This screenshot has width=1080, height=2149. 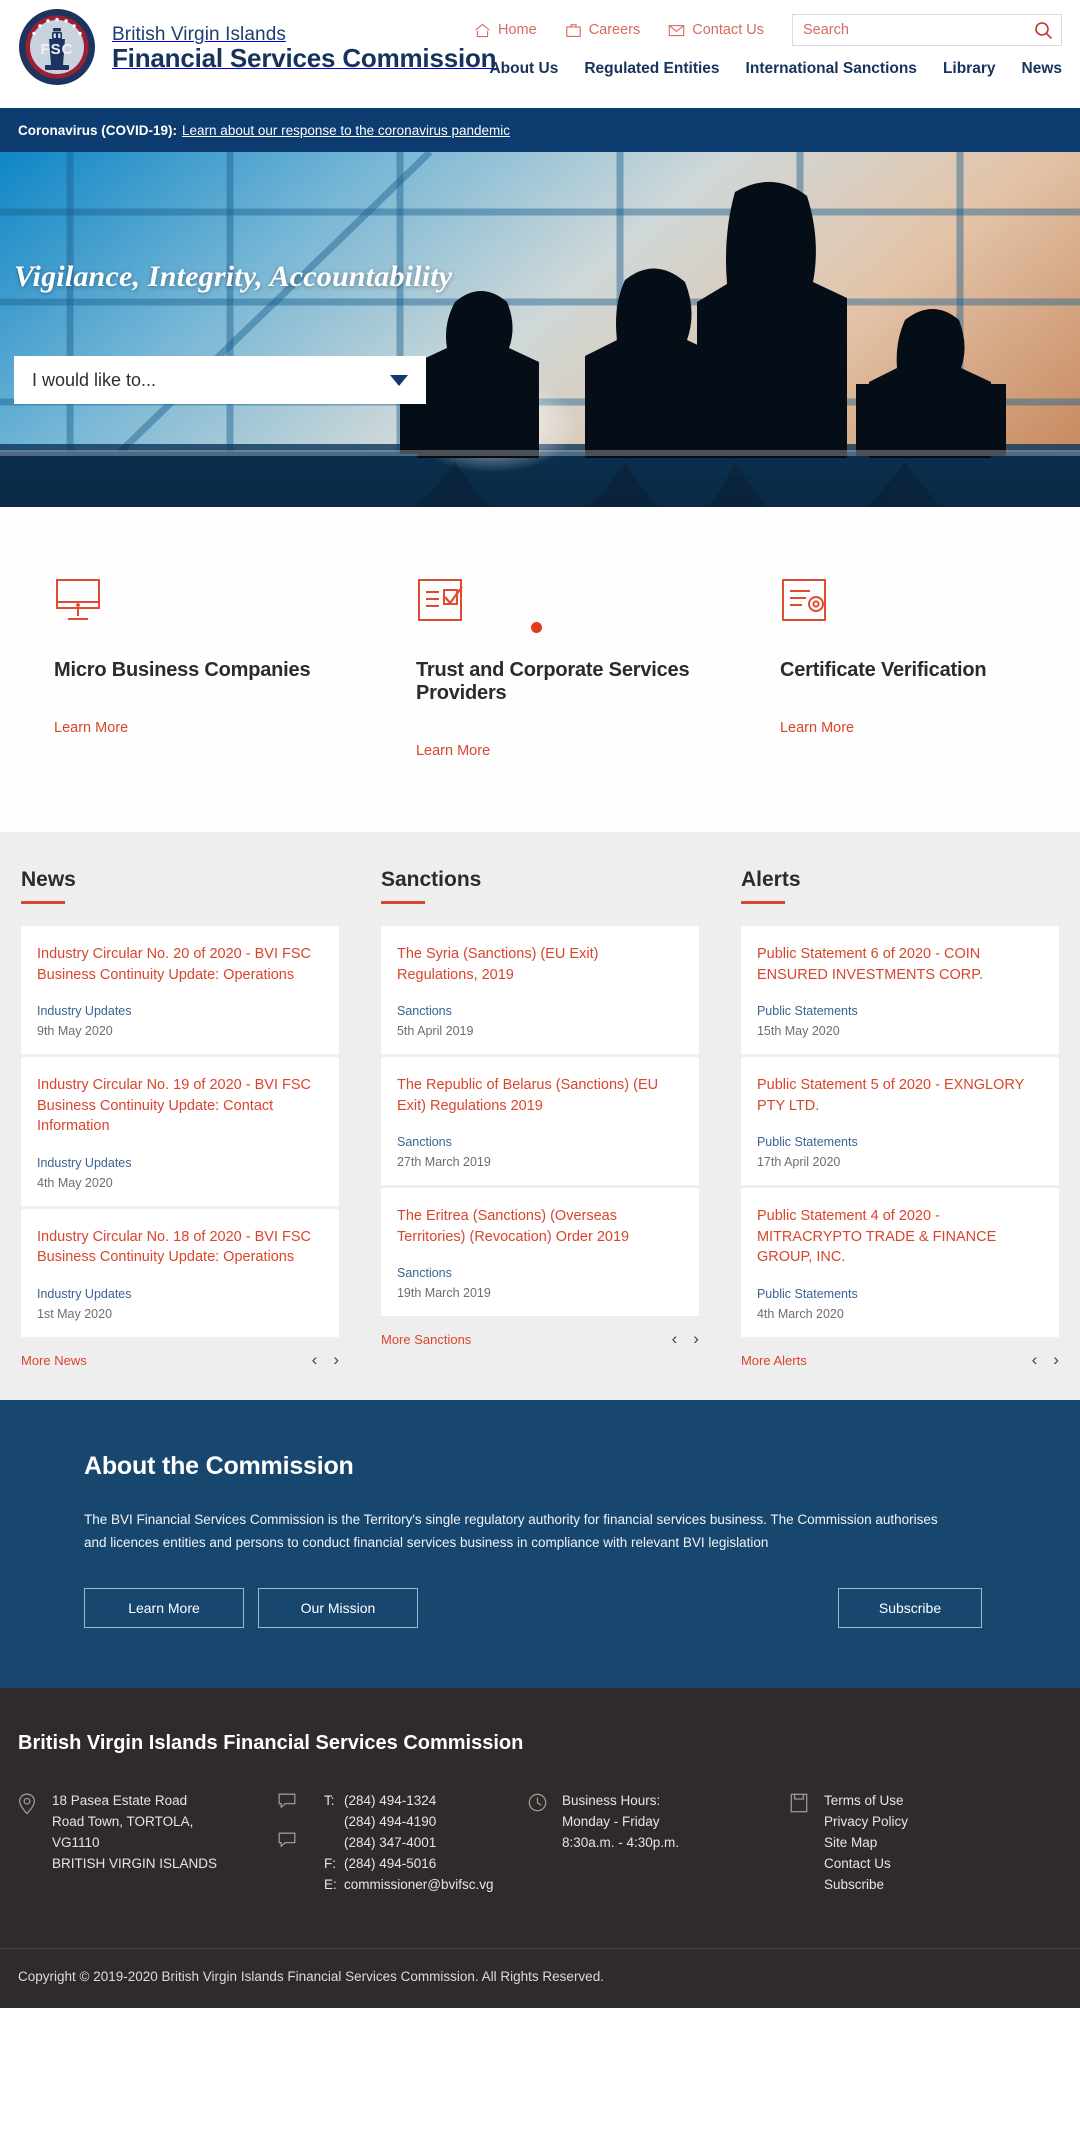 I want to click on feed-item-date: 15th May 2020, so click(x=798, y=1031).